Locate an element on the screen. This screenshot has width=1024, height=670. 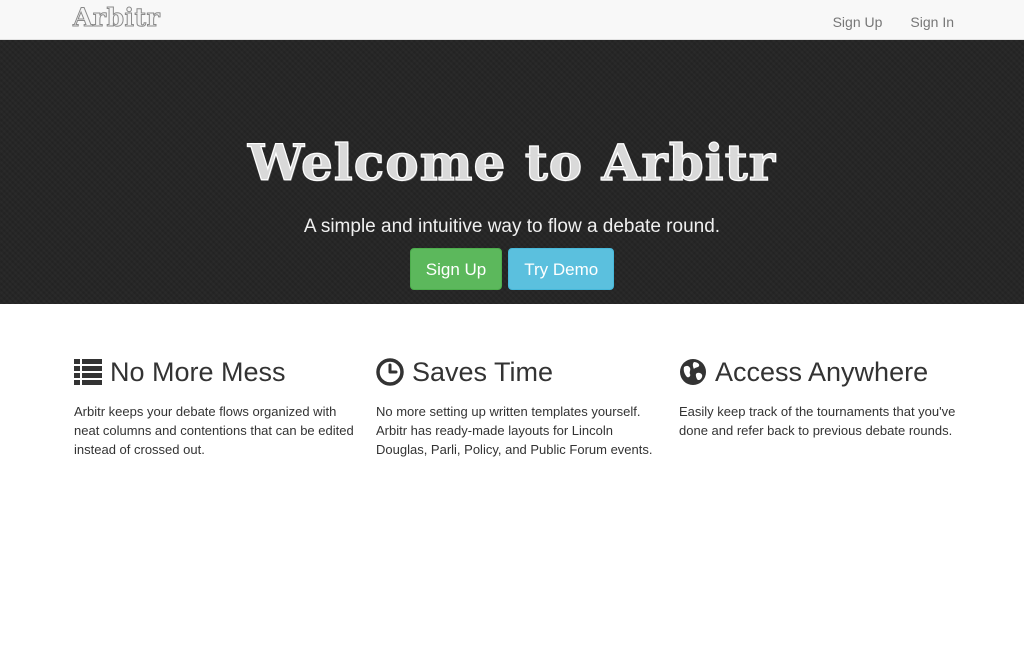
try-demo-button: Try Demo is located at coordinates (561, 269).